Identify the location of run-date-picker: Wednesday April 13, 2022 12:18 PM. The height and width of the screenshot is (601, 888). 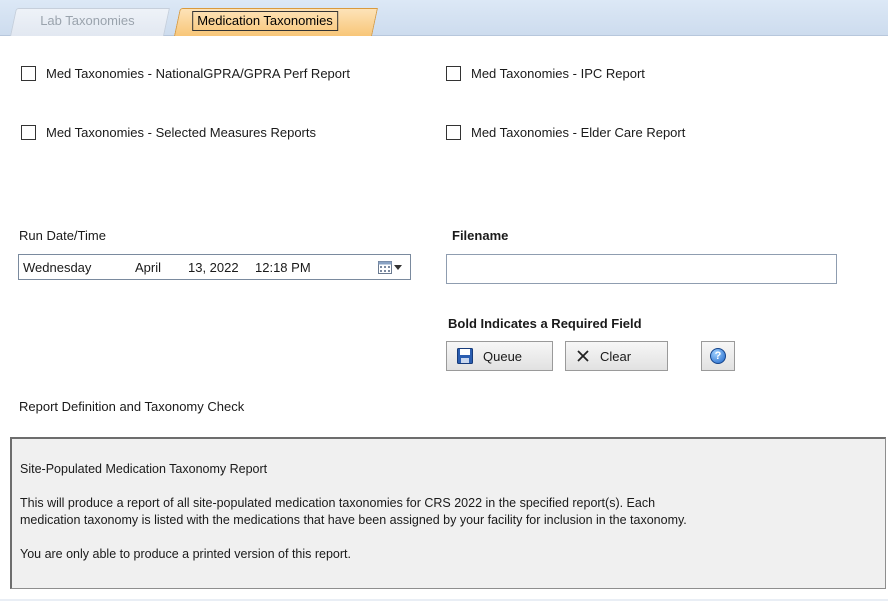
(214, 267).